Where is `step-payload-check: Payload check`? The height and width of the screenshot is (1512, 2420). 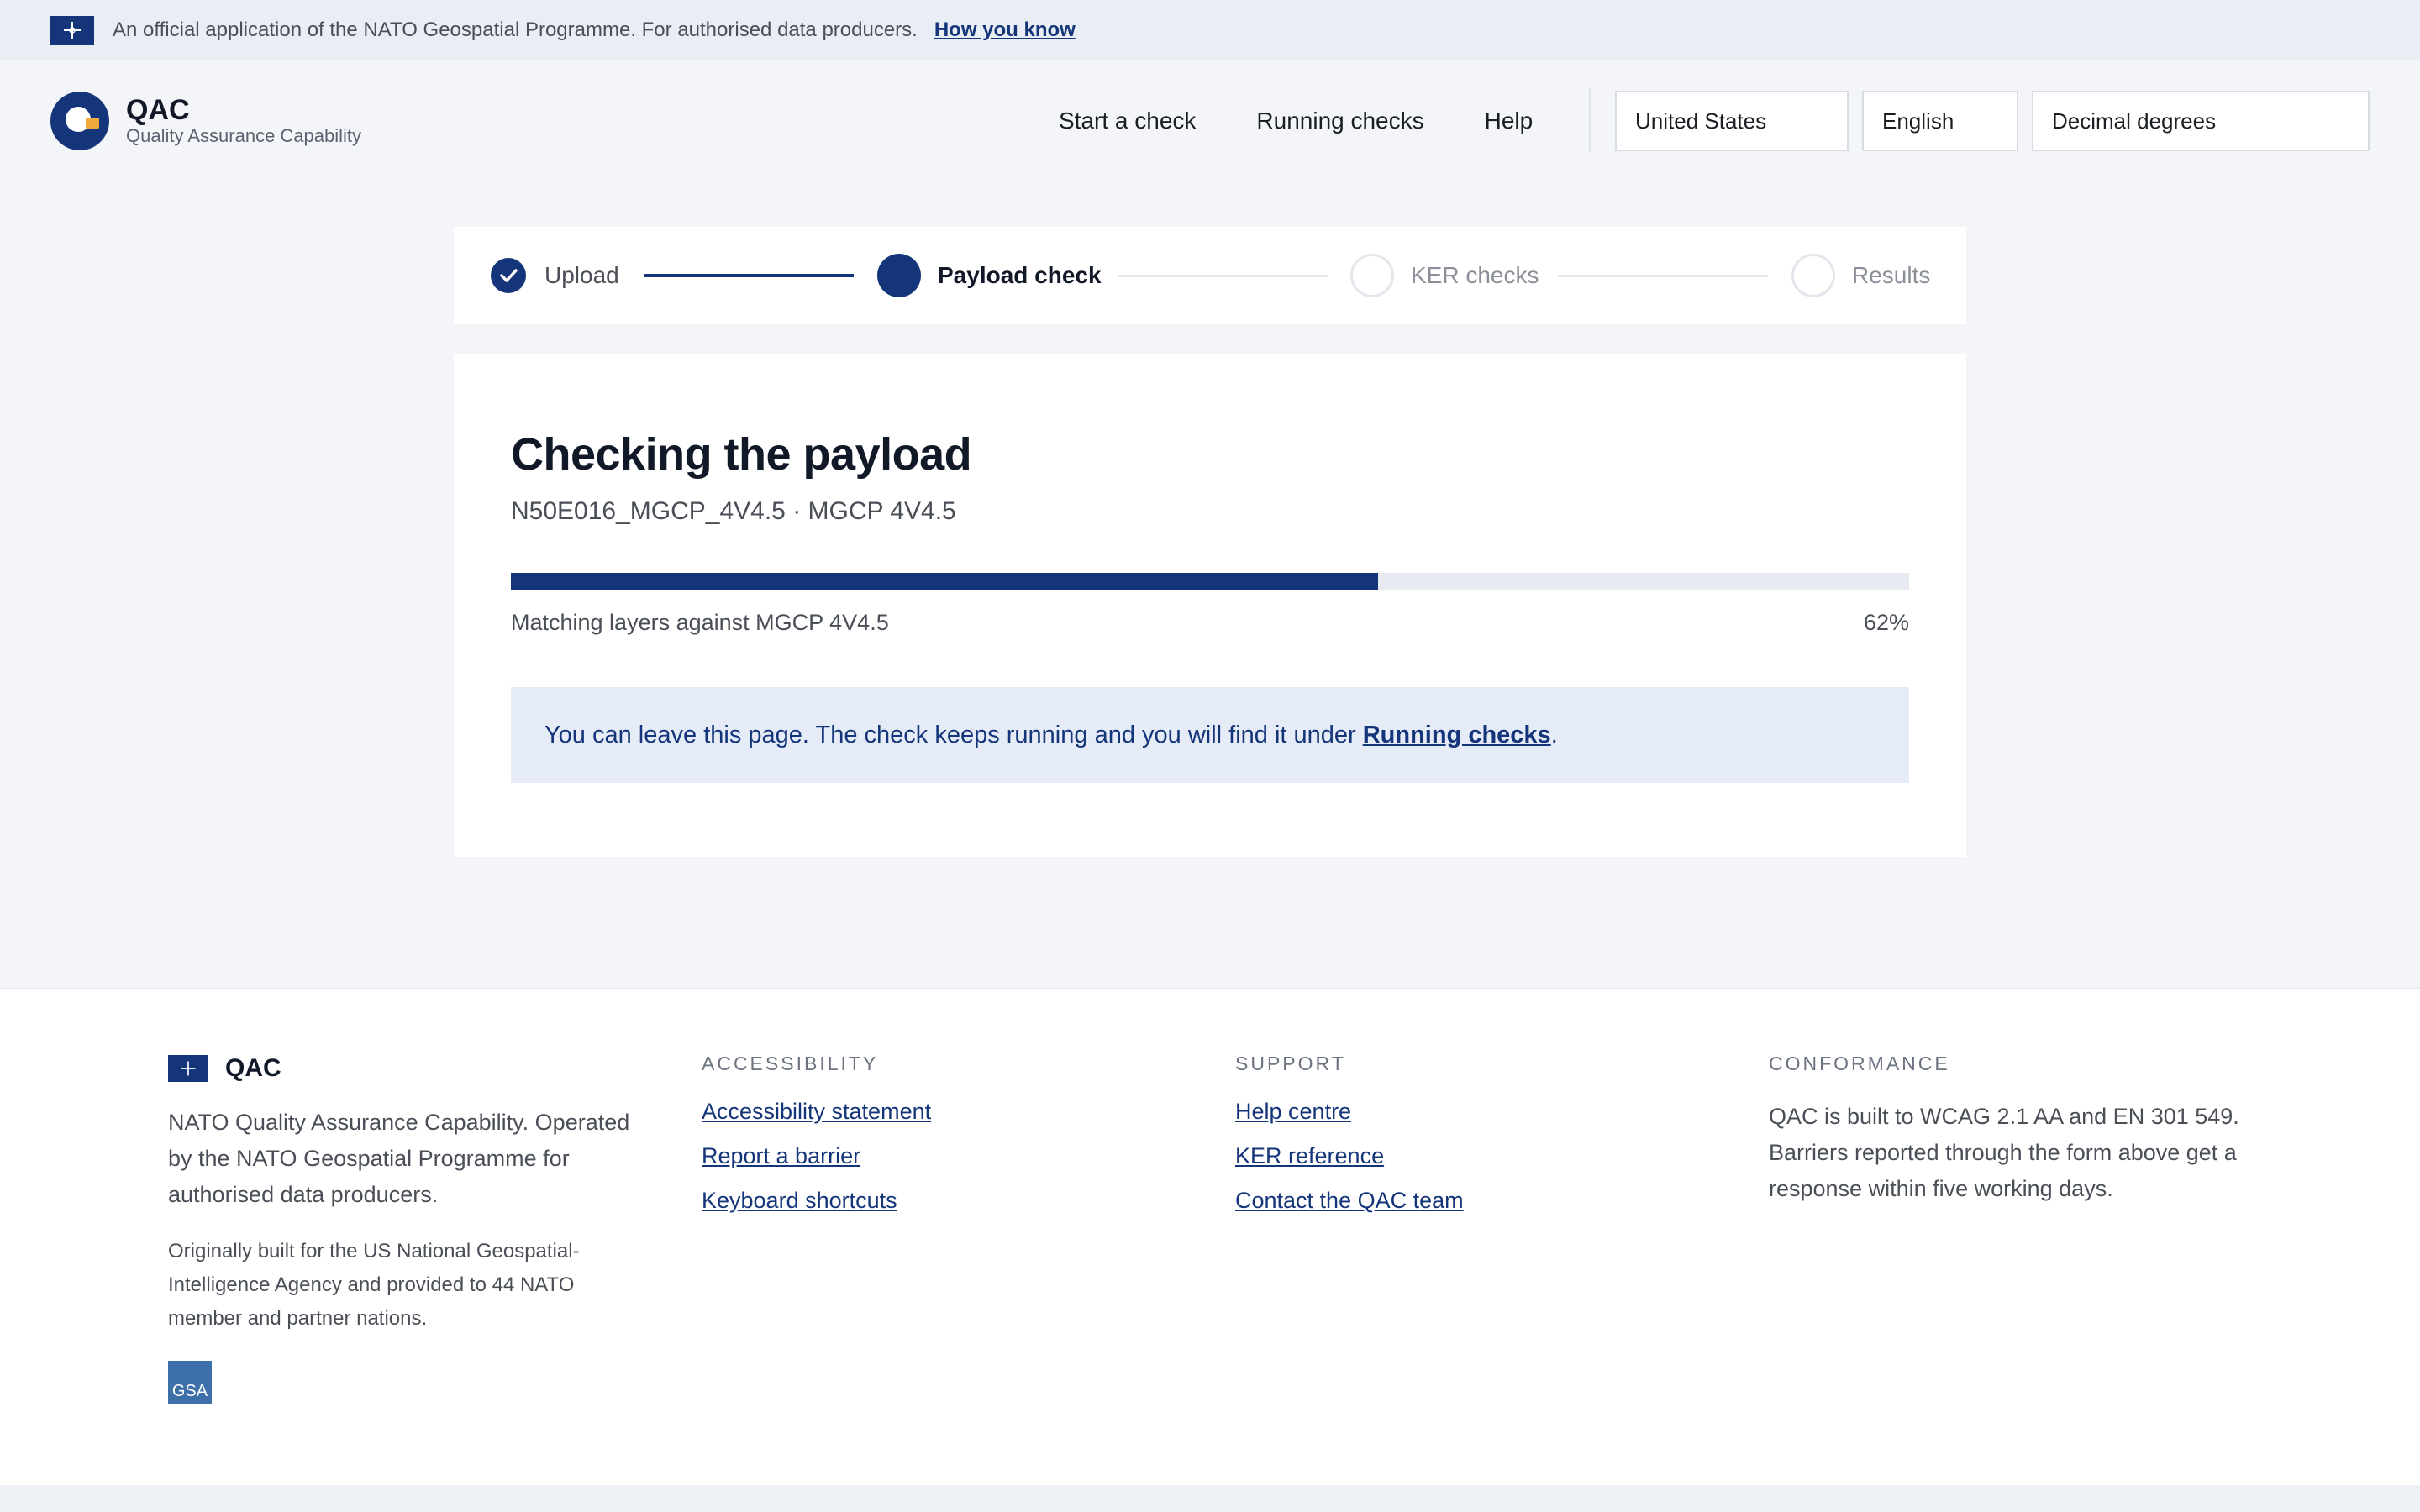 step-payload-check: Payload check is located at coordinates (1020, 275).